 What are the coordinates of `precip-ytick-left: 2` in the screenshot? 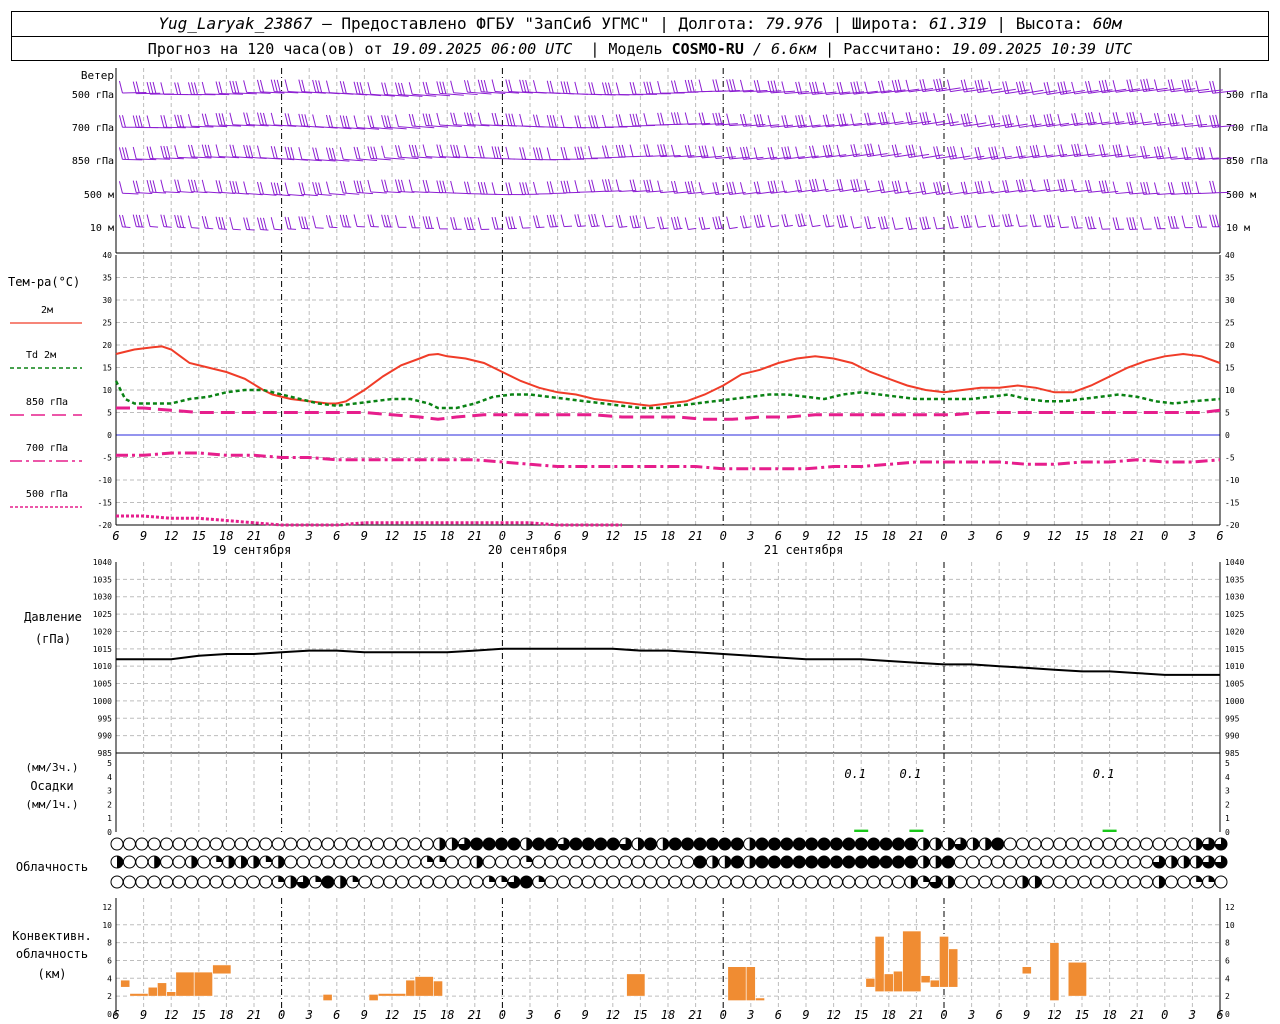 It's located at (109, 804).